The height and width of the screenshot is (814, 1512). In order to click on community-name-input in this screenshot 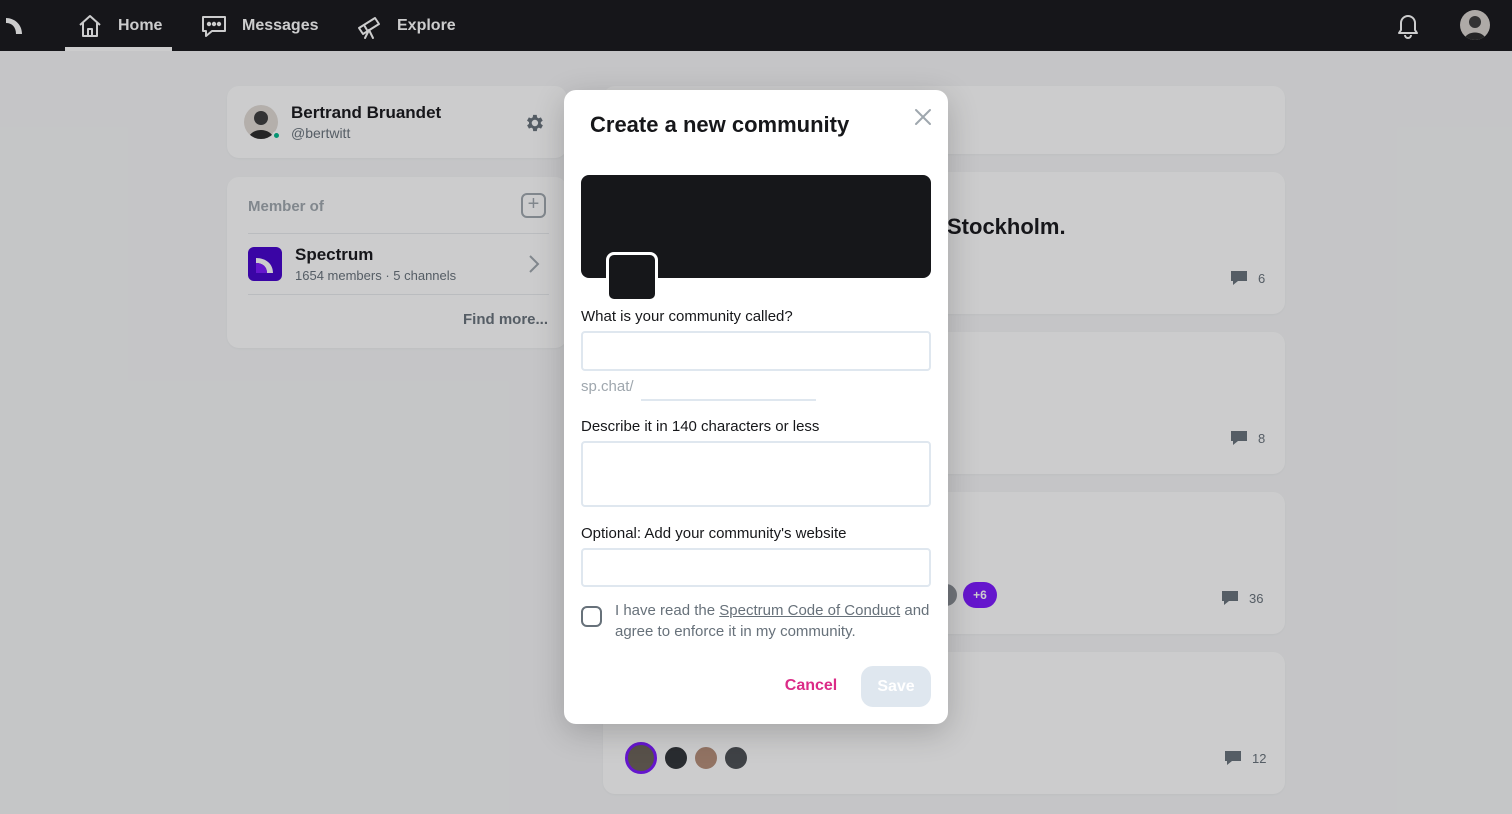, I will do `click(756, 351)`.